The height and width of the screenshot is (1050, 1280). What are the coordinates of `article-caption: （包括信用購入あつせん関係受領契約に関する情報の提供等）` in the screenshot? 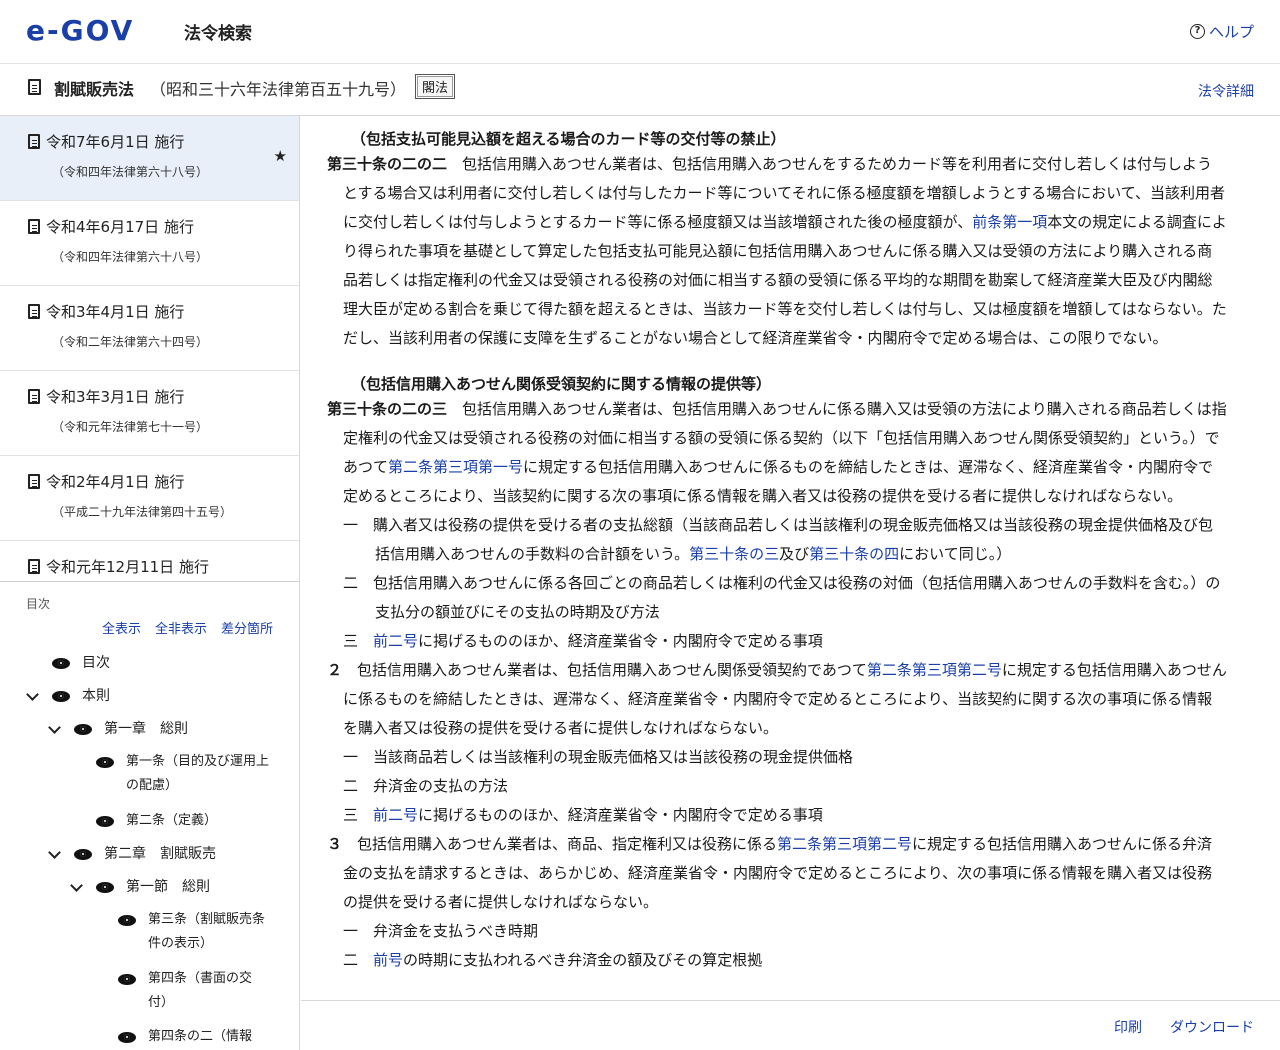 It's located at (561, 384).